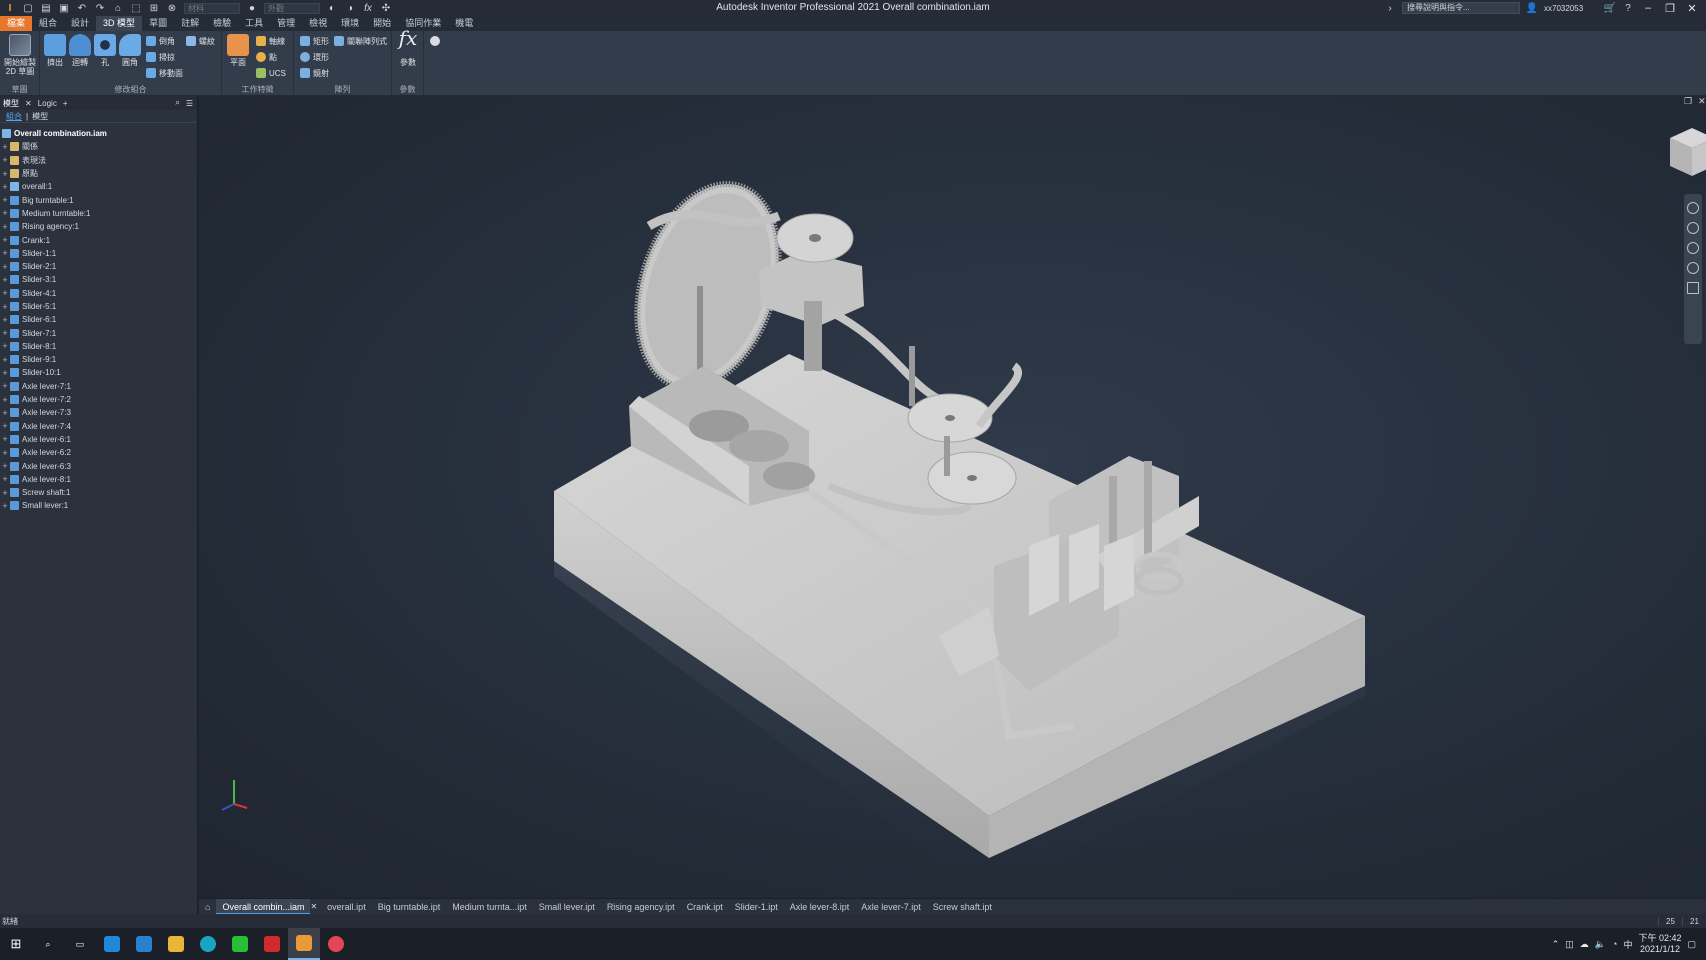  I want to click on add-panel-button, so click(435, 41).